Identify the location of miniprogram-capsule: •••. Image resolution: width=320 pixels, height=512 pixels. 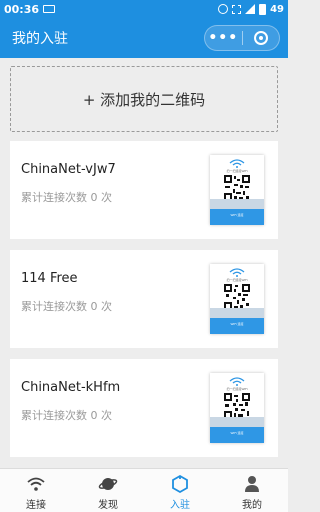
(242, 38).